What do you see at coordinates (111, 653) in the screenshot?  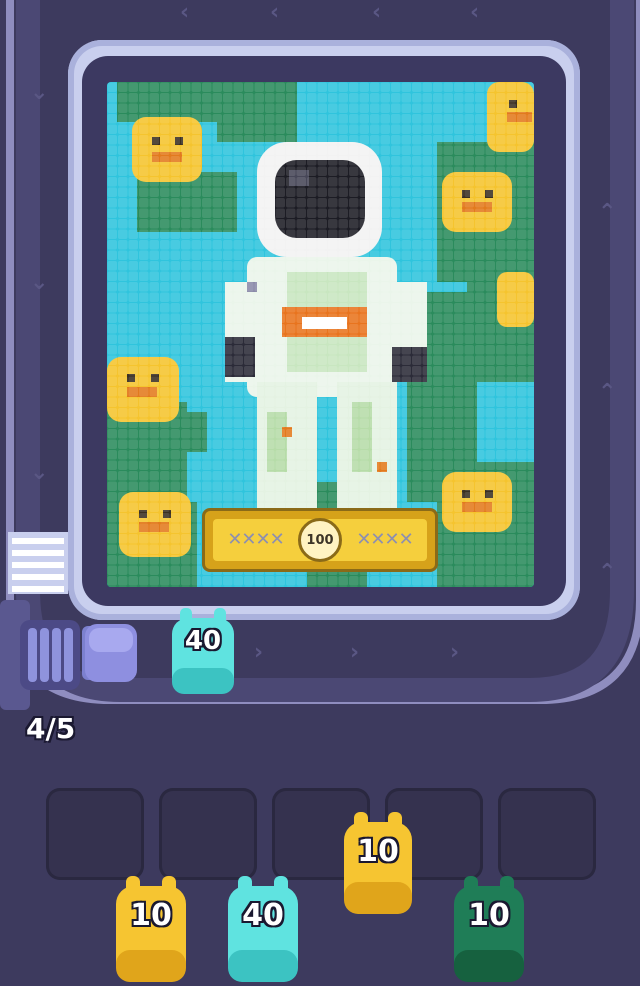 I see `cannon-nozzle` at bounding box center [111, 653].